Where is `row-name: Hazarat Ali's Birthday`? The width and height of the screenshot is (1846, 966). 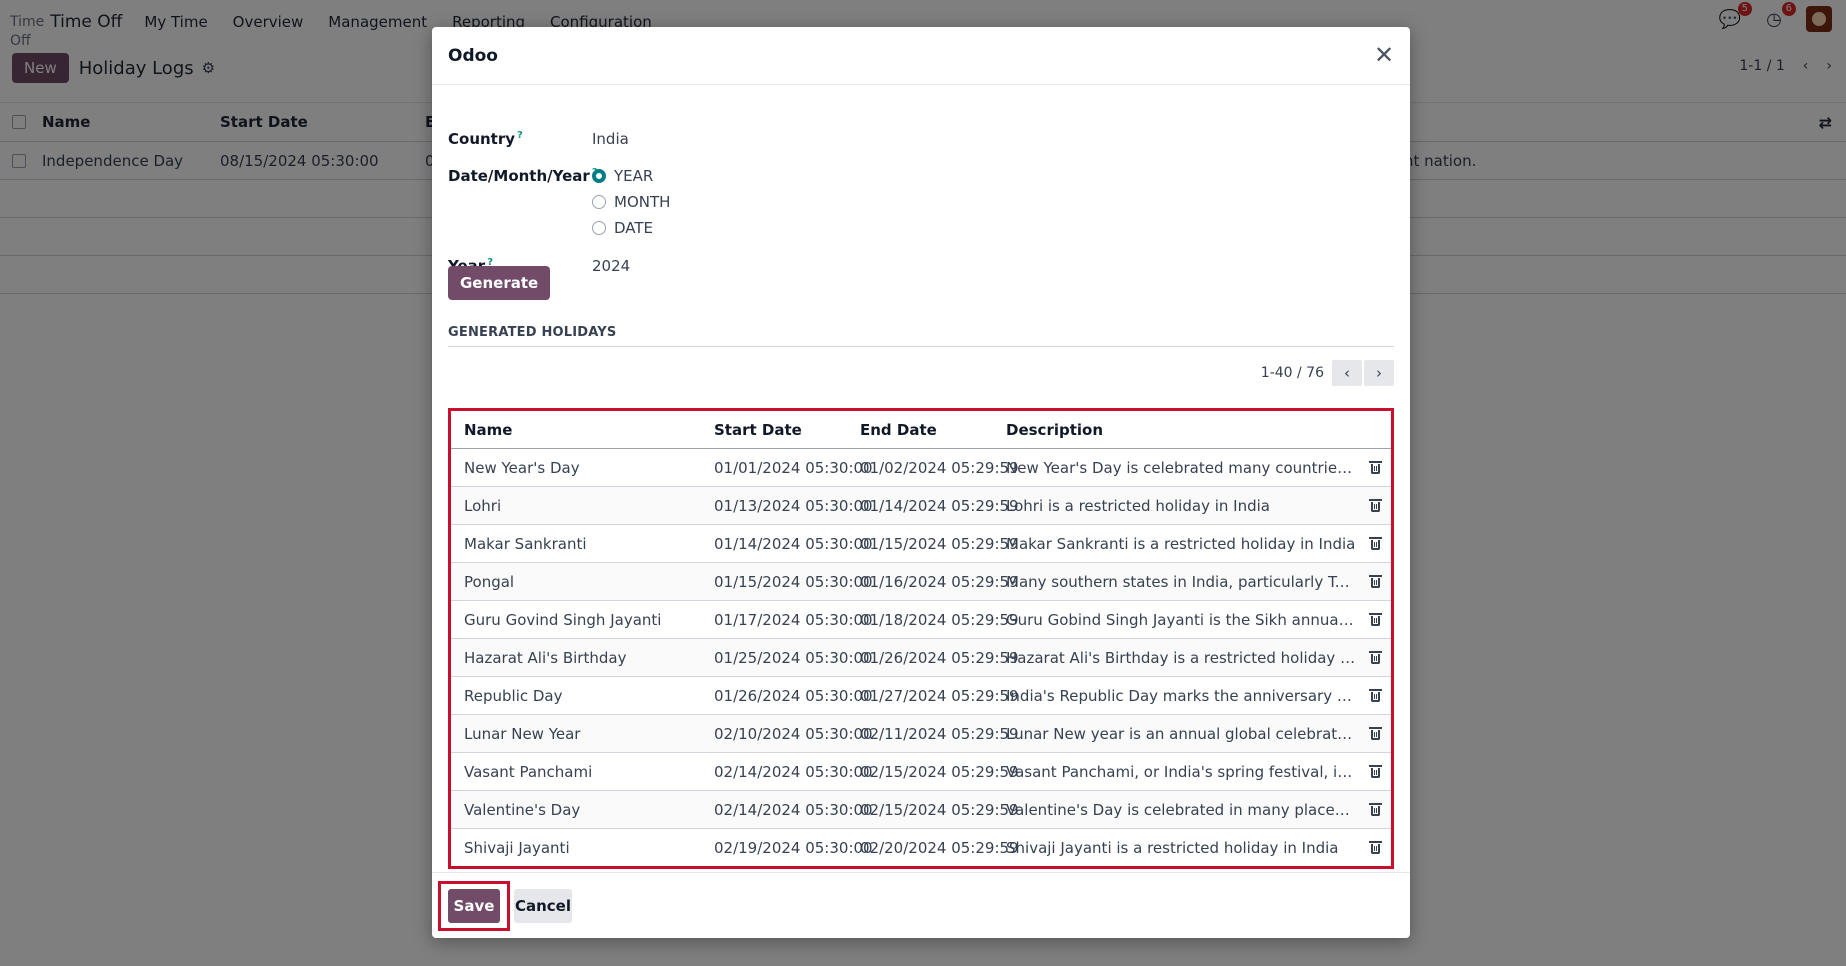 row-name: Hazarat Ali's Birthday is located at coordinates (545, 657).